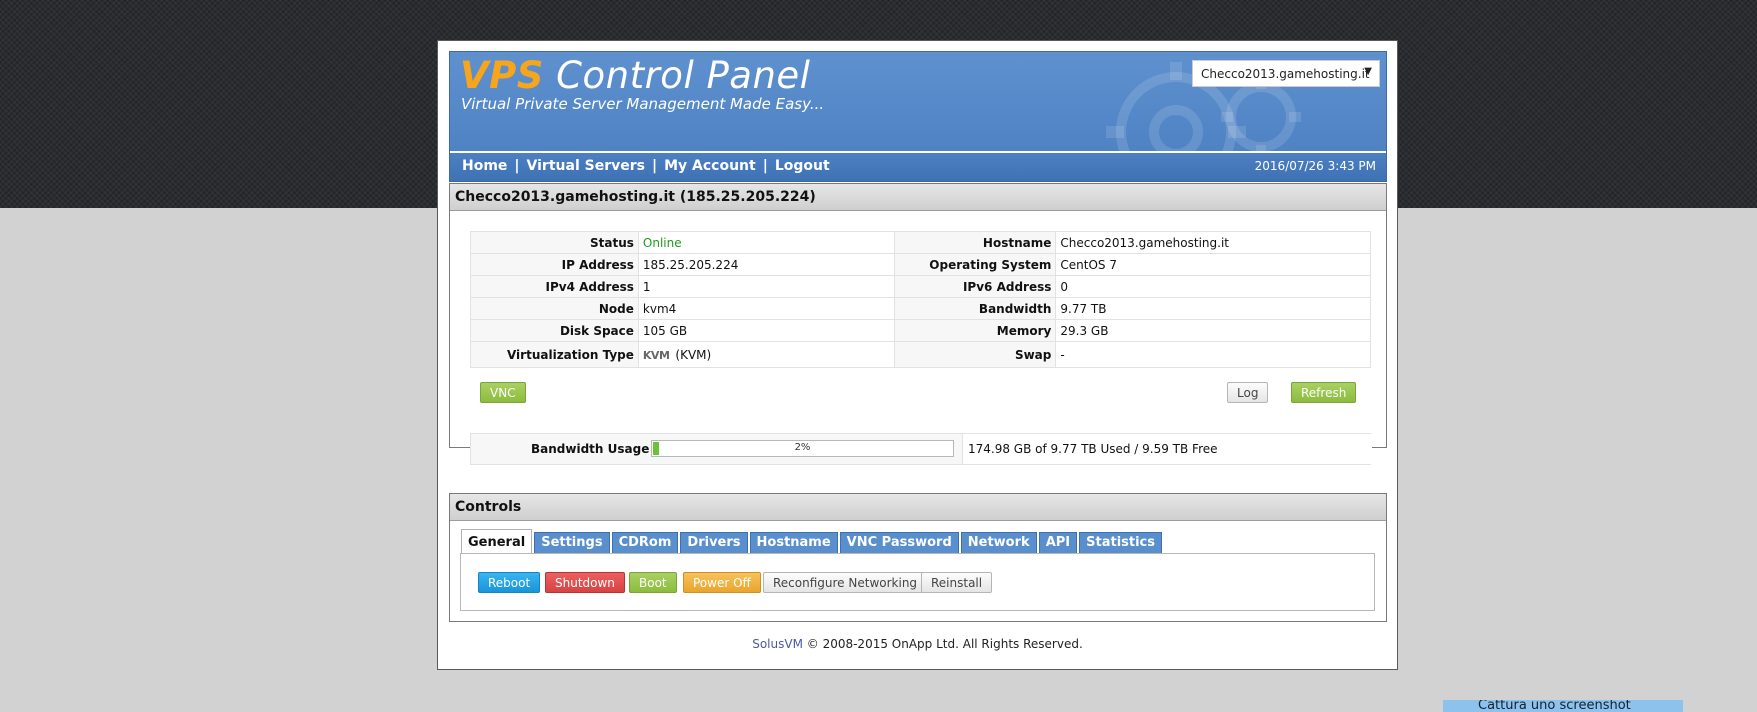 This screenshot has width=1757, height=712. What do you see at coordinates (766, 264) in the screenshot?
I see `field-value: 185.25.205.224` at bounding box center [766, 264].